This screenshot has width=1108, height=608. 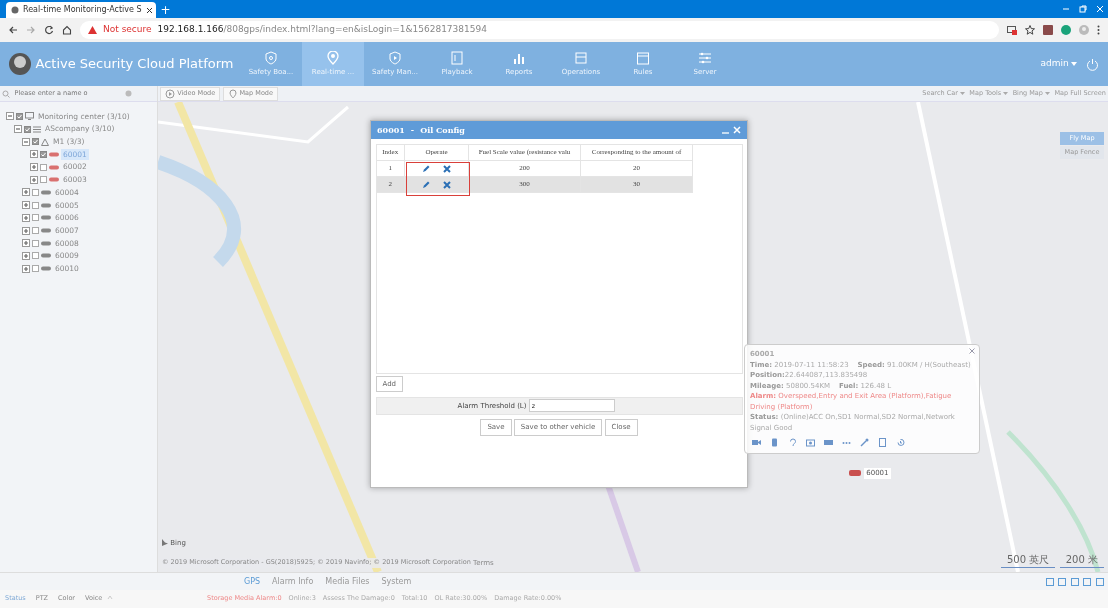 I want to click on power-icon, so click(x=1092, y=64).